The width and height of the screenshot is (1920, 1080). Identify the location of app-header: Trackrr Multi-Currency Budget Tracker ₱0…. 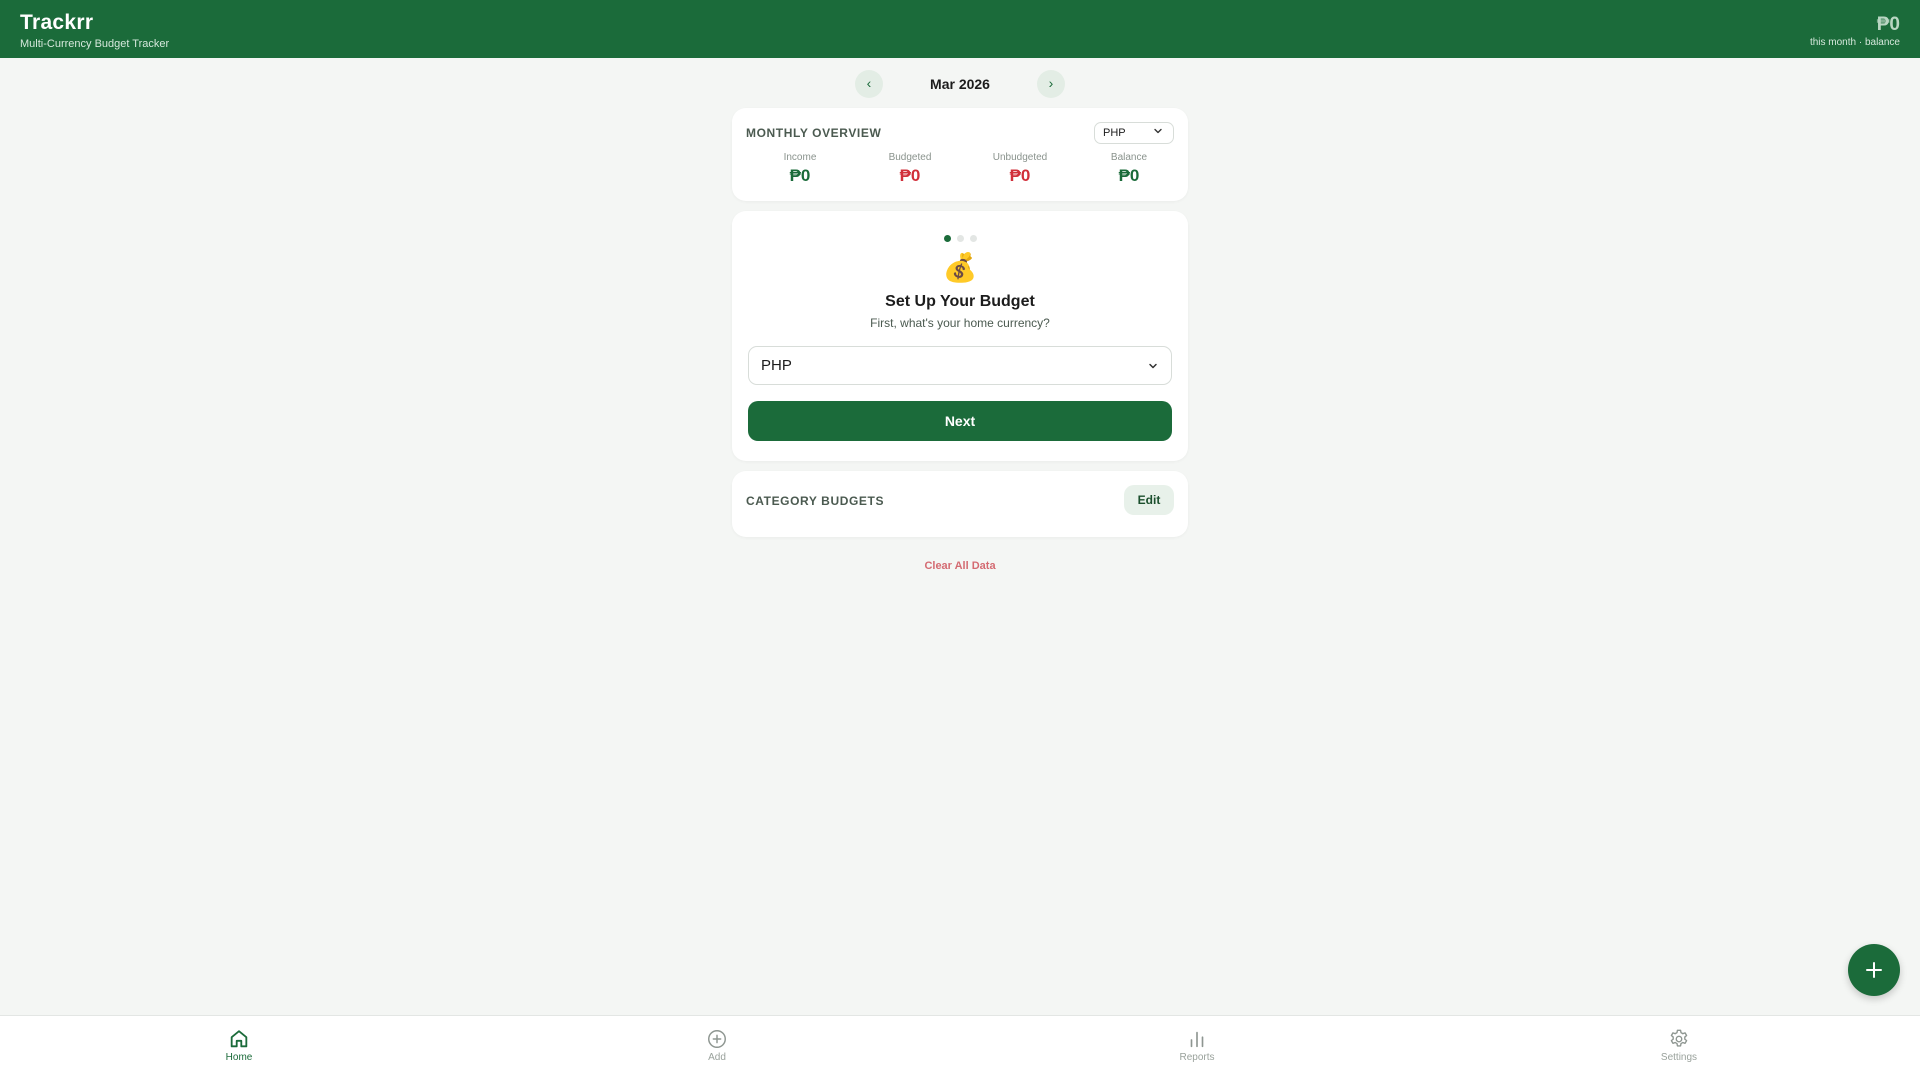
(960, 29).